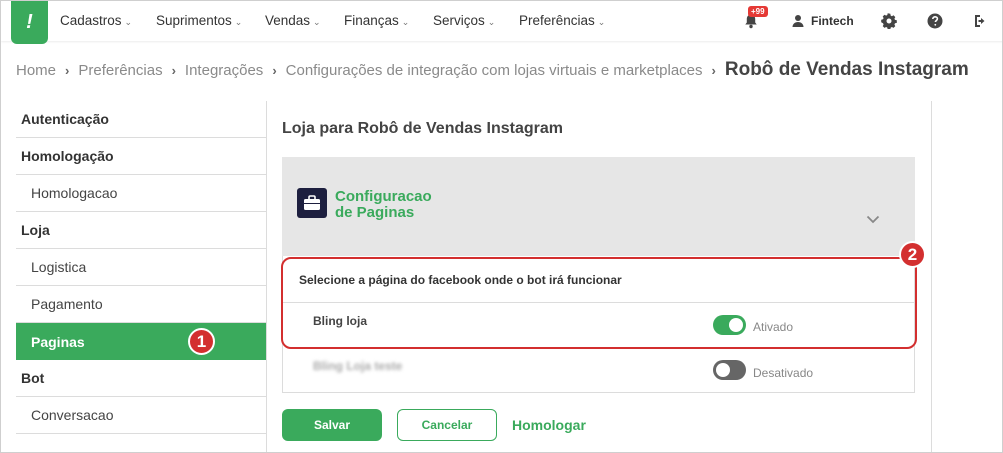  Describe the element at coordinates (141, 304) in the screenshot. I see `sidebar-item-pagamento: Pagamento` at that location.